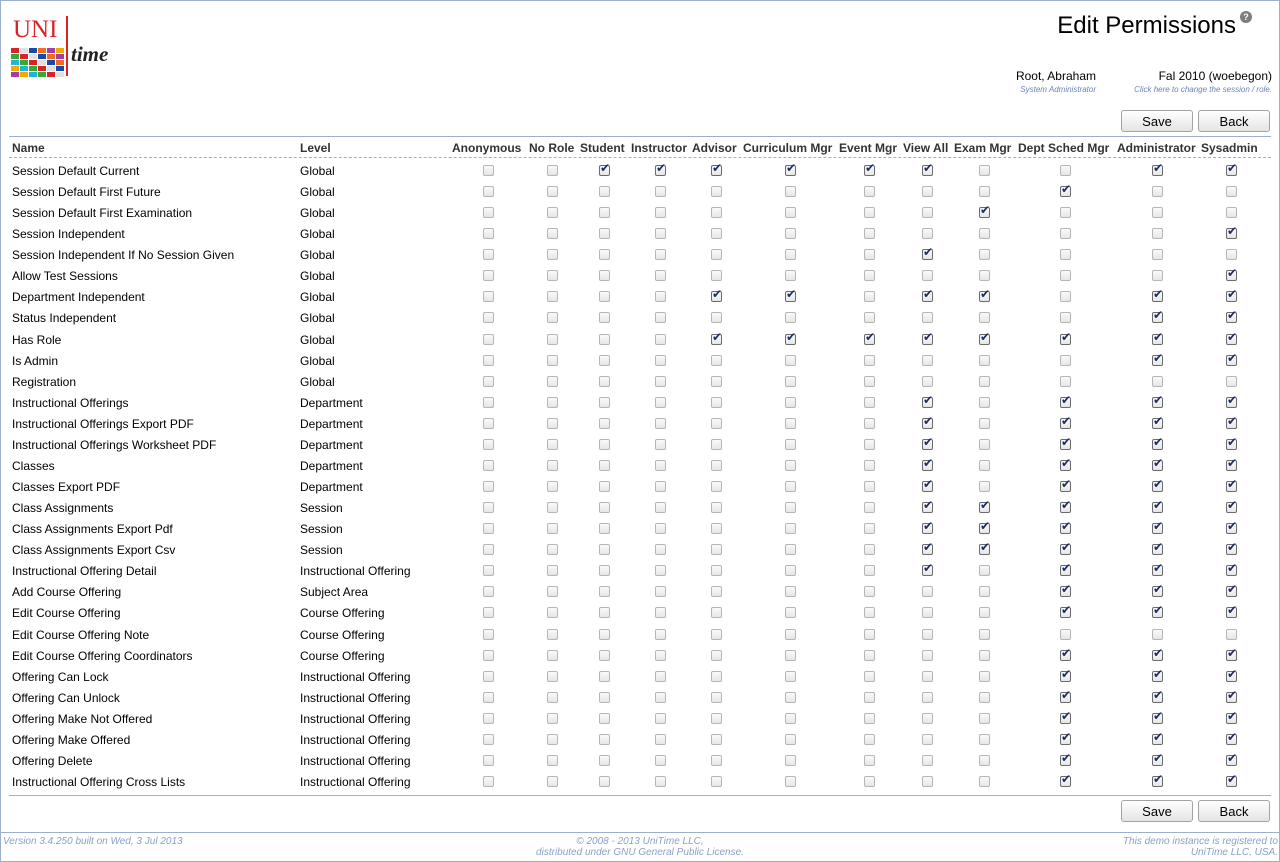 The width and height of the screenshot is (1280, 862). I want to click on column-header-event-mgr: Event Mgr, so click(868, 148).